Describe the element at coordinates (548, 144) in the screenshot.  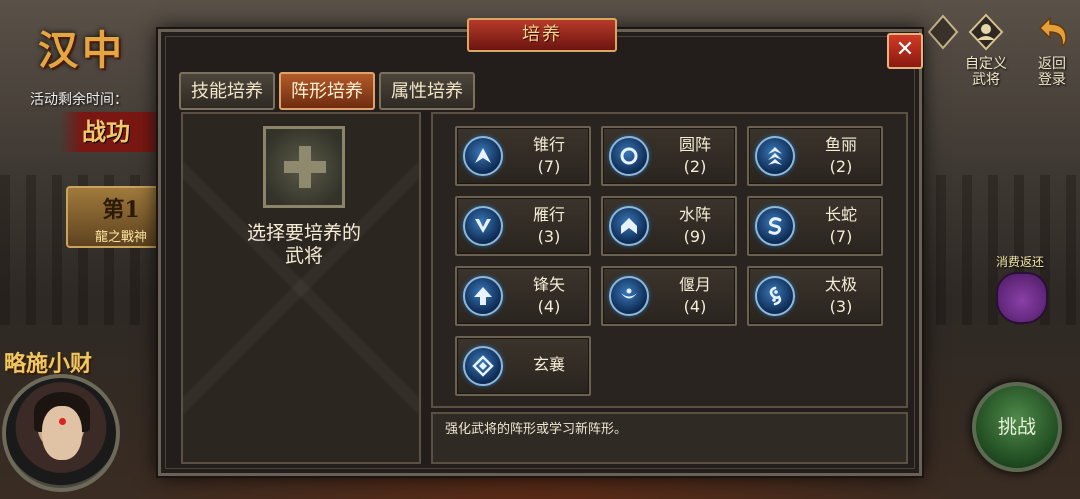
I see `formation-name: 锥行` at that location.